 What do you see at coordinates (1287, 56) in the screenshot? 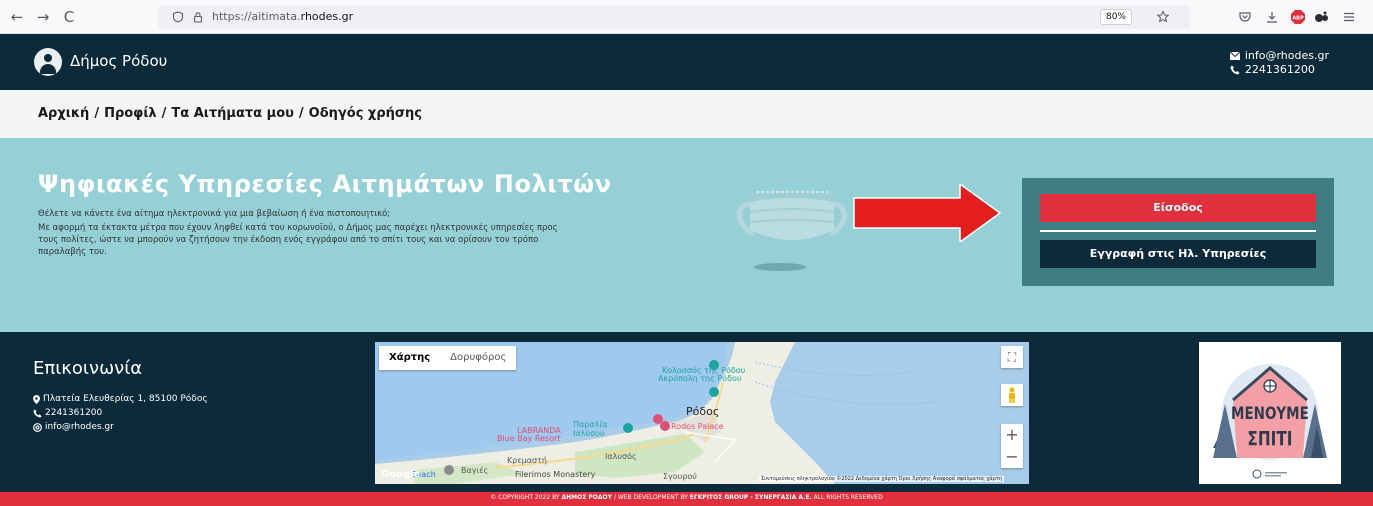
I see `header-email: info@rhodes.gr` at bounding box center [1287, 56].